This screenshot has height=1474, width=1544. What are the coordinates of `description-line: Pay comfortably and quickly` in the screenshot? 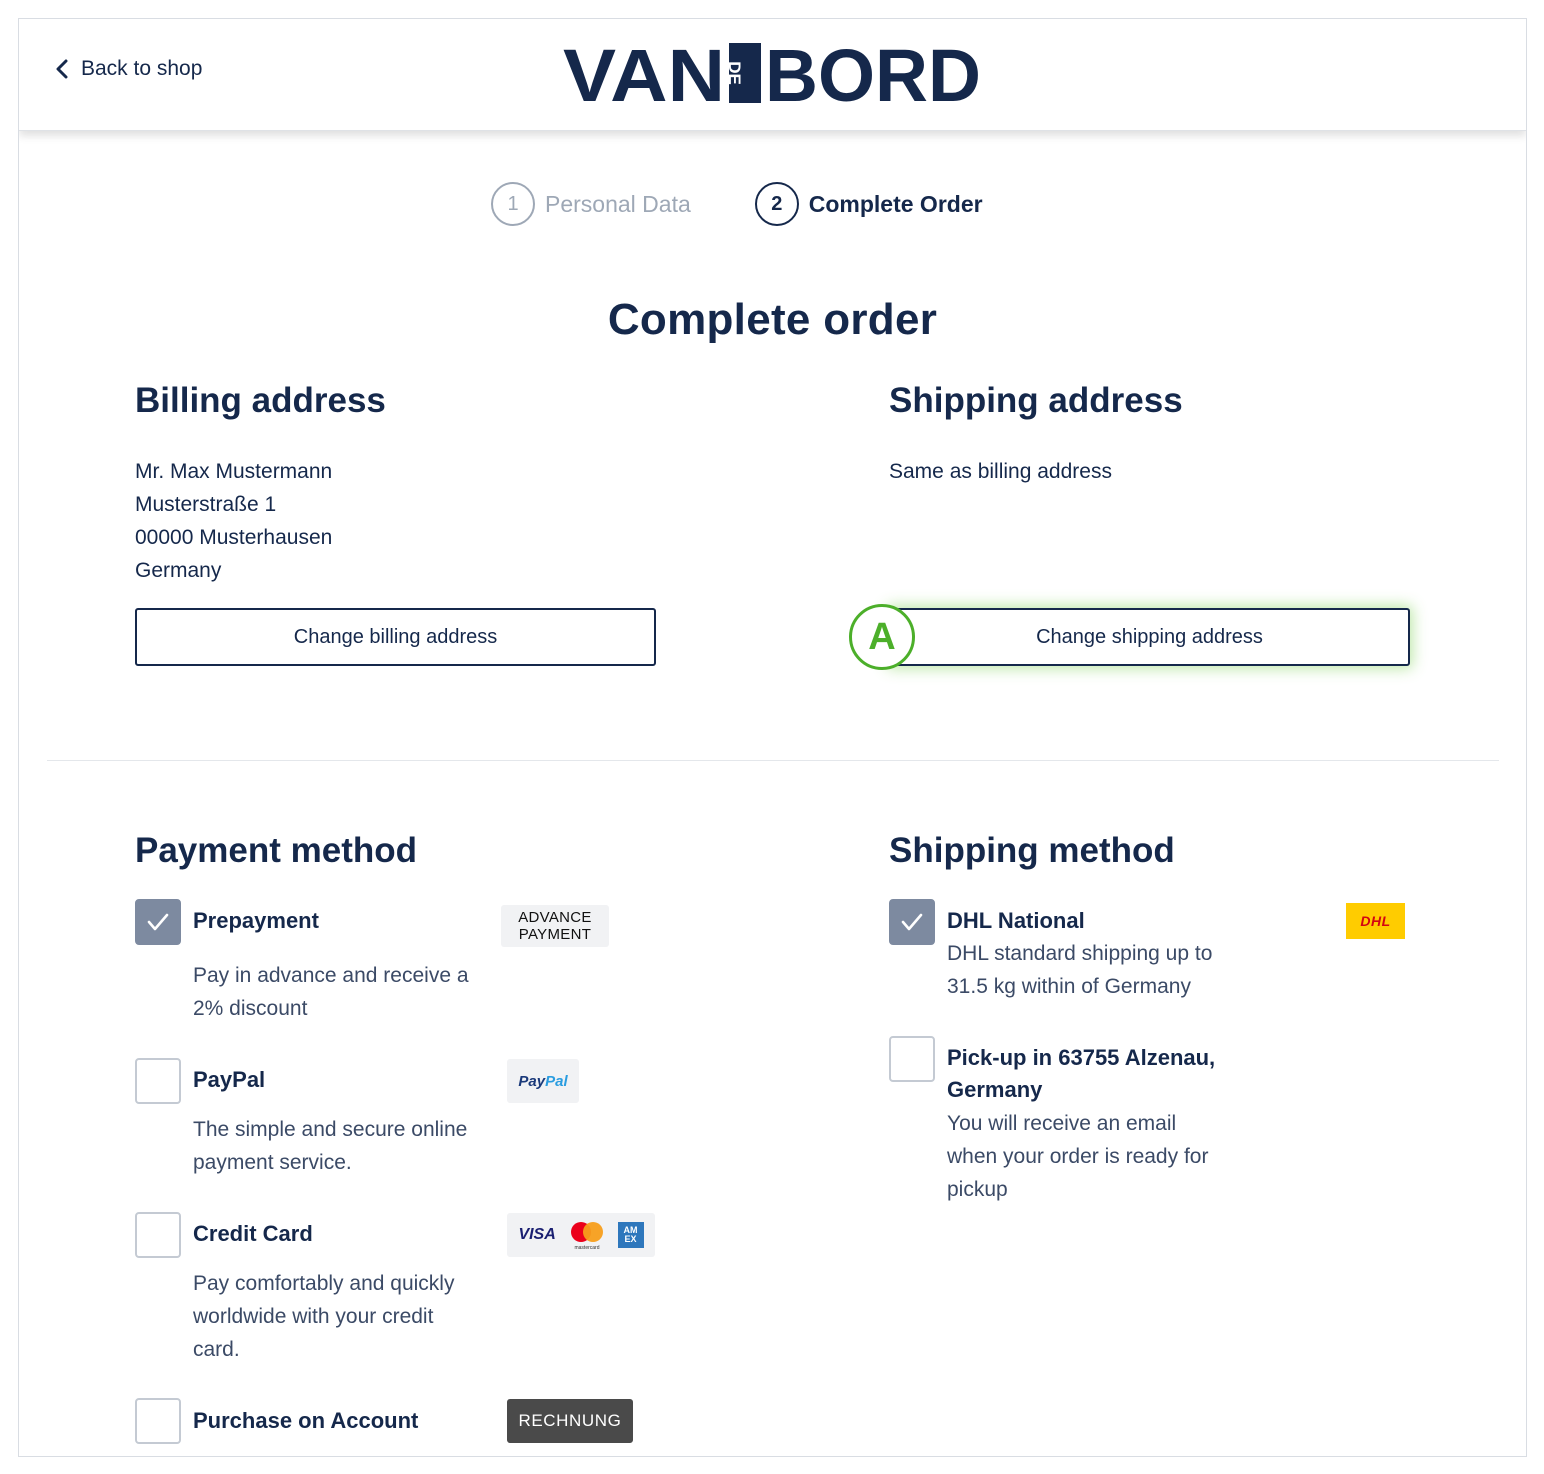 It's located at (324, 1283).